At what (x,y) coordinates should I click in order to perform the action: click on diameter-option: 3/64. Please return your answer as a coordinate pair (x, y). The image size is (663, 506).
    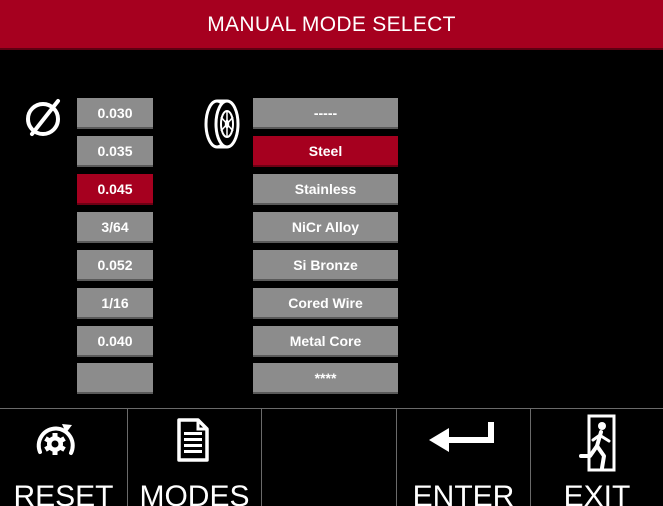
    Looking at the image, I should click on (115, 227).